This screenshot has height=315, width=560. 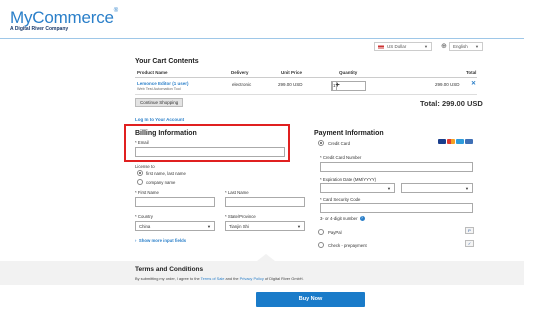 What do you see at coordinates (159, 119) in the screenshot?
I see `login-link: Log In to Your Account` at bounding box center [159, 119].